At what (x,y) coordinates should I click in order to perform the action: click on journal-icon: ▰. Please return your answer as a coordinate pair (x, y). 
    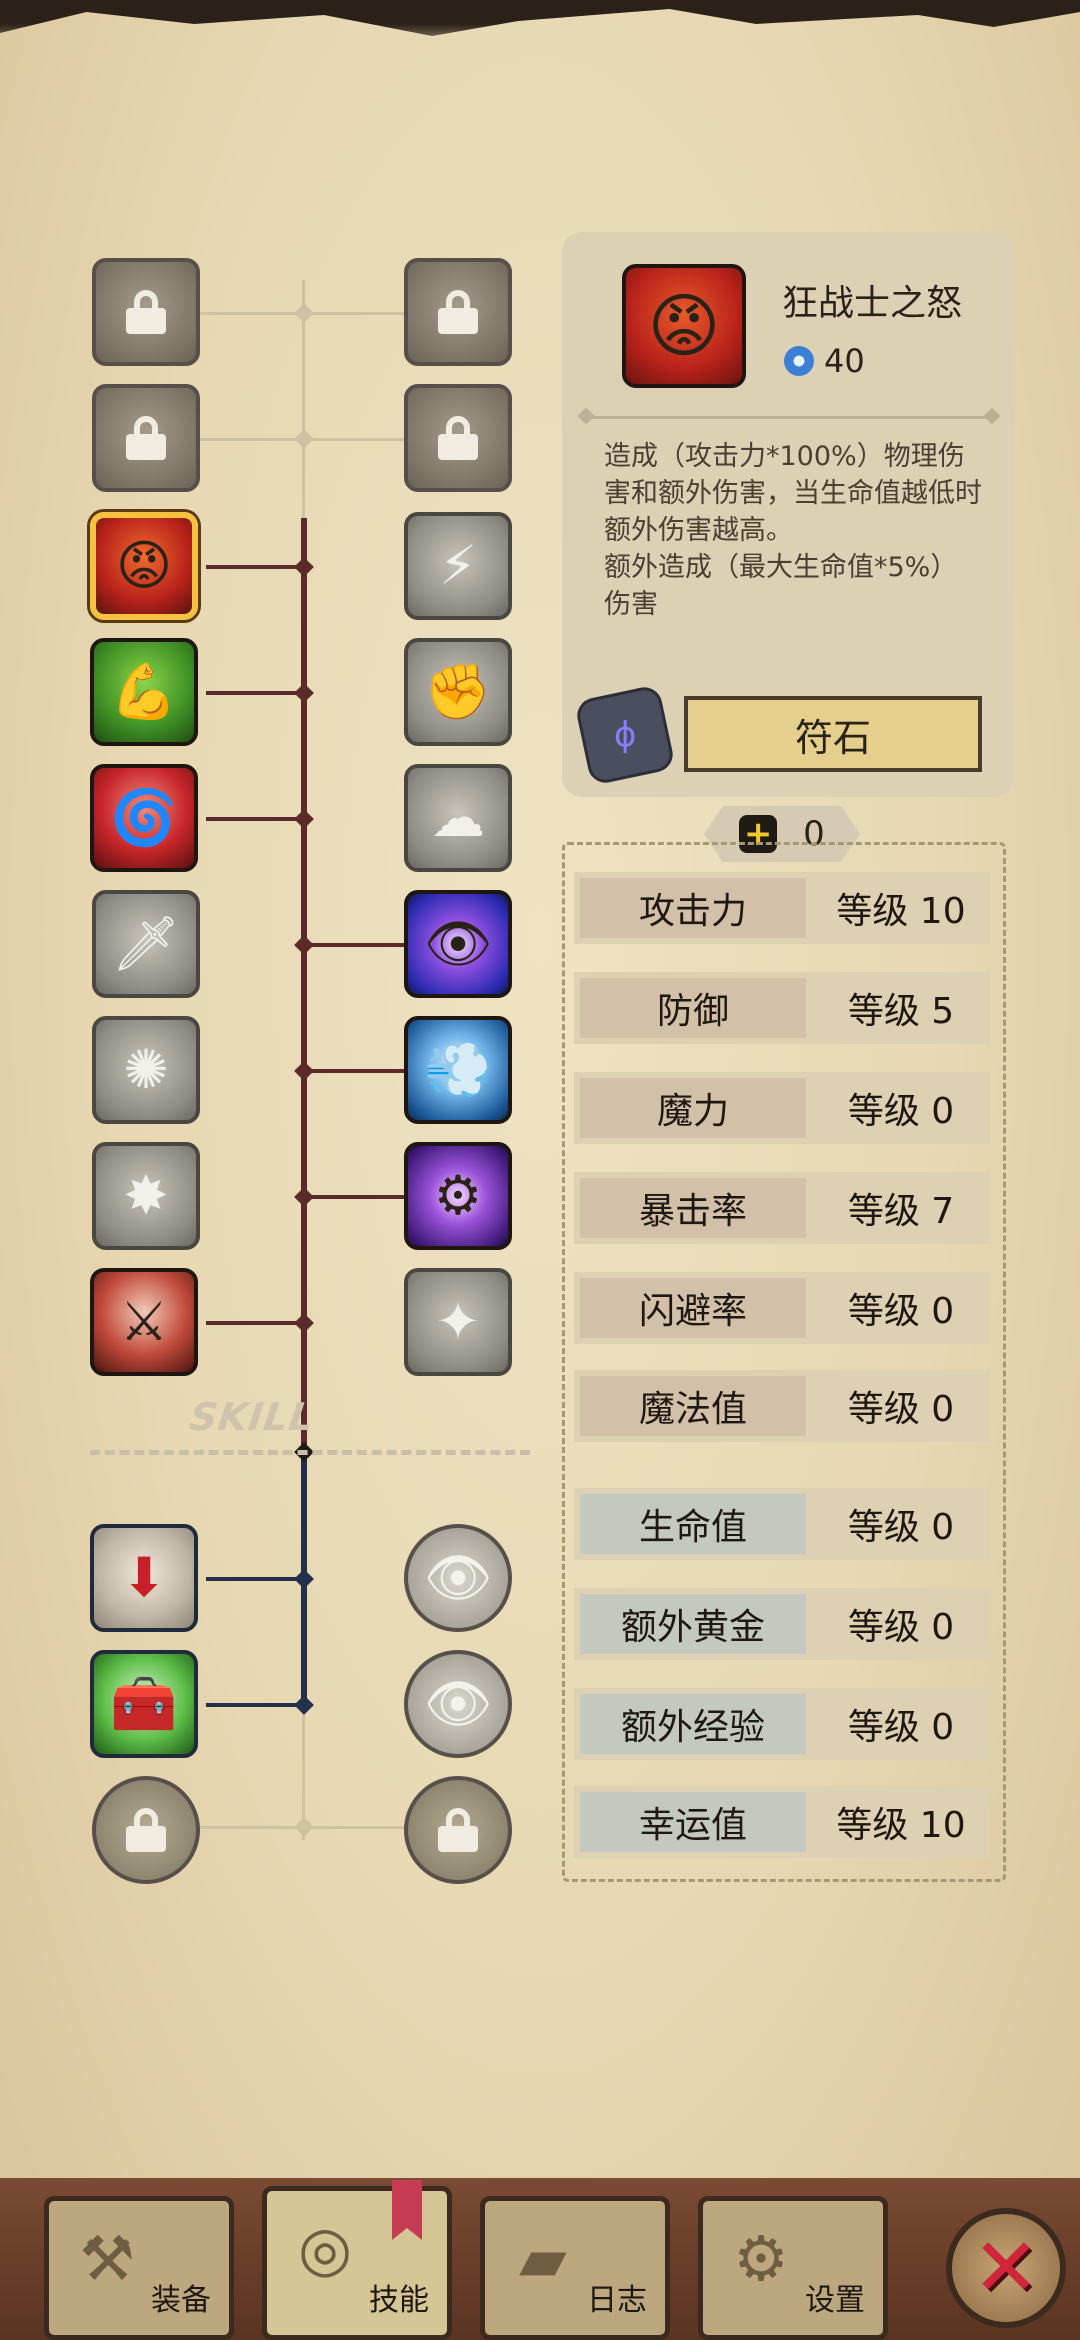
    Looking at the image, I should click on (543, 2258).